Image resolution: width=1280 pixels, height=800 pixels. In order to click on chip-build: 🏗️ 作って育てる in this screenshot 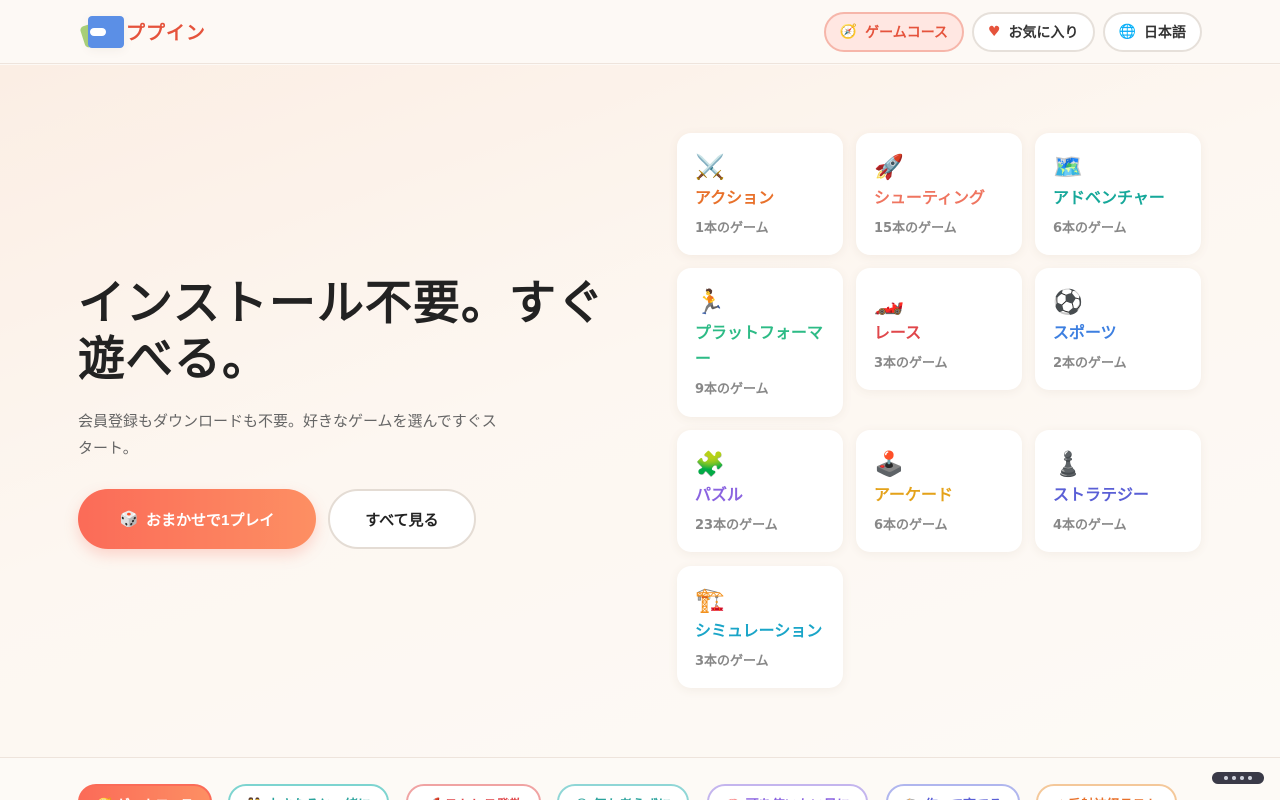, I will do `click(953, 792)`.